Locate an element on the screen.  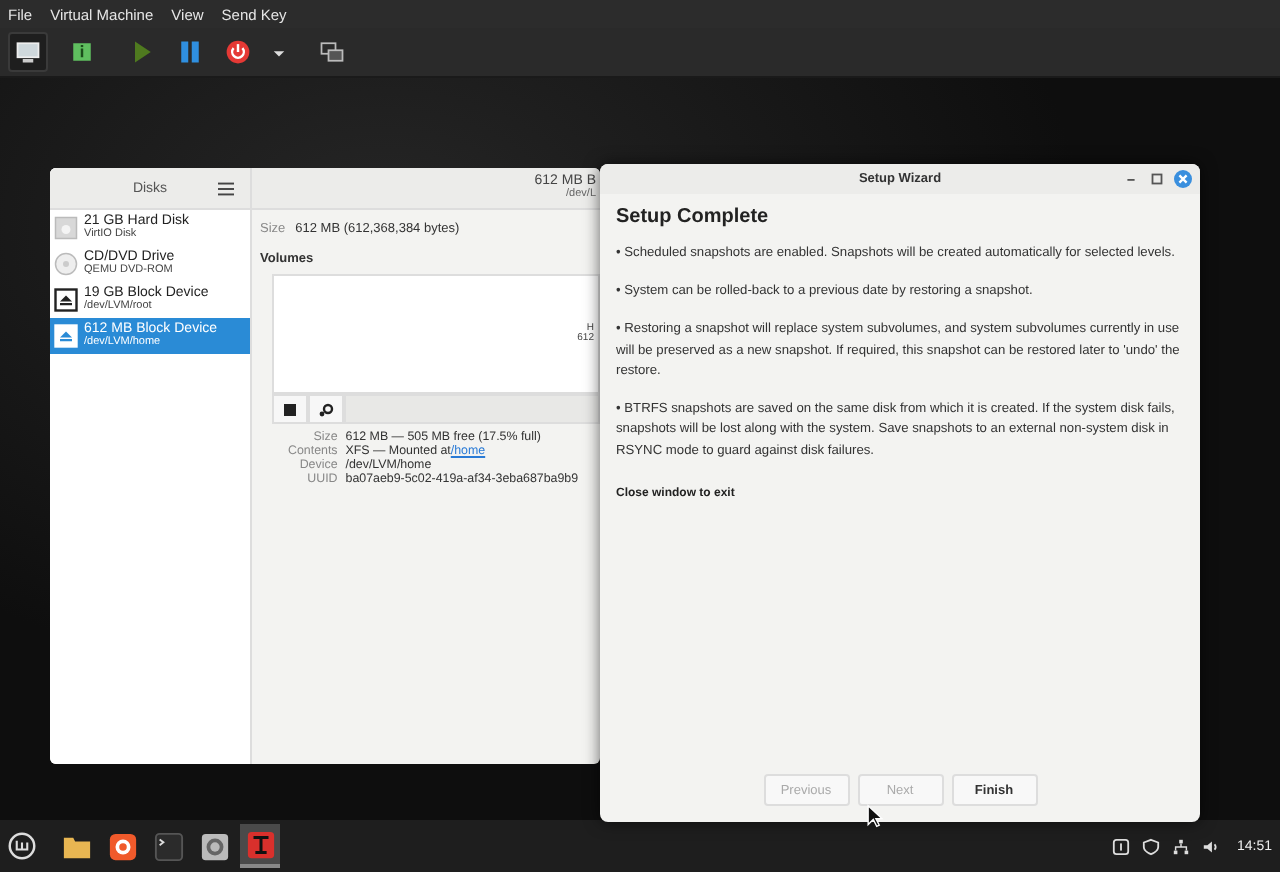
app-icon is located at coordinates (260, 844).